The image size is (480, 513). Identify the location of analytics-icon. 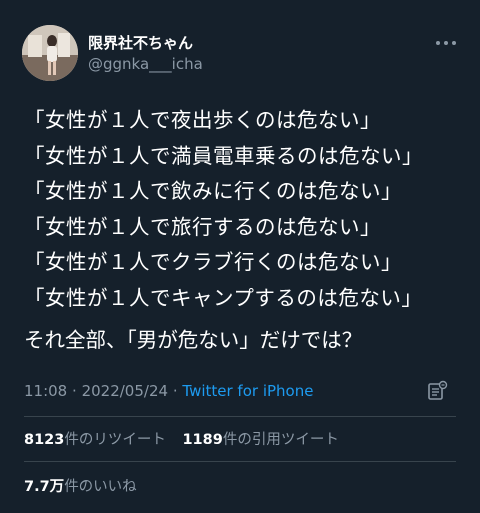
(438, 390).